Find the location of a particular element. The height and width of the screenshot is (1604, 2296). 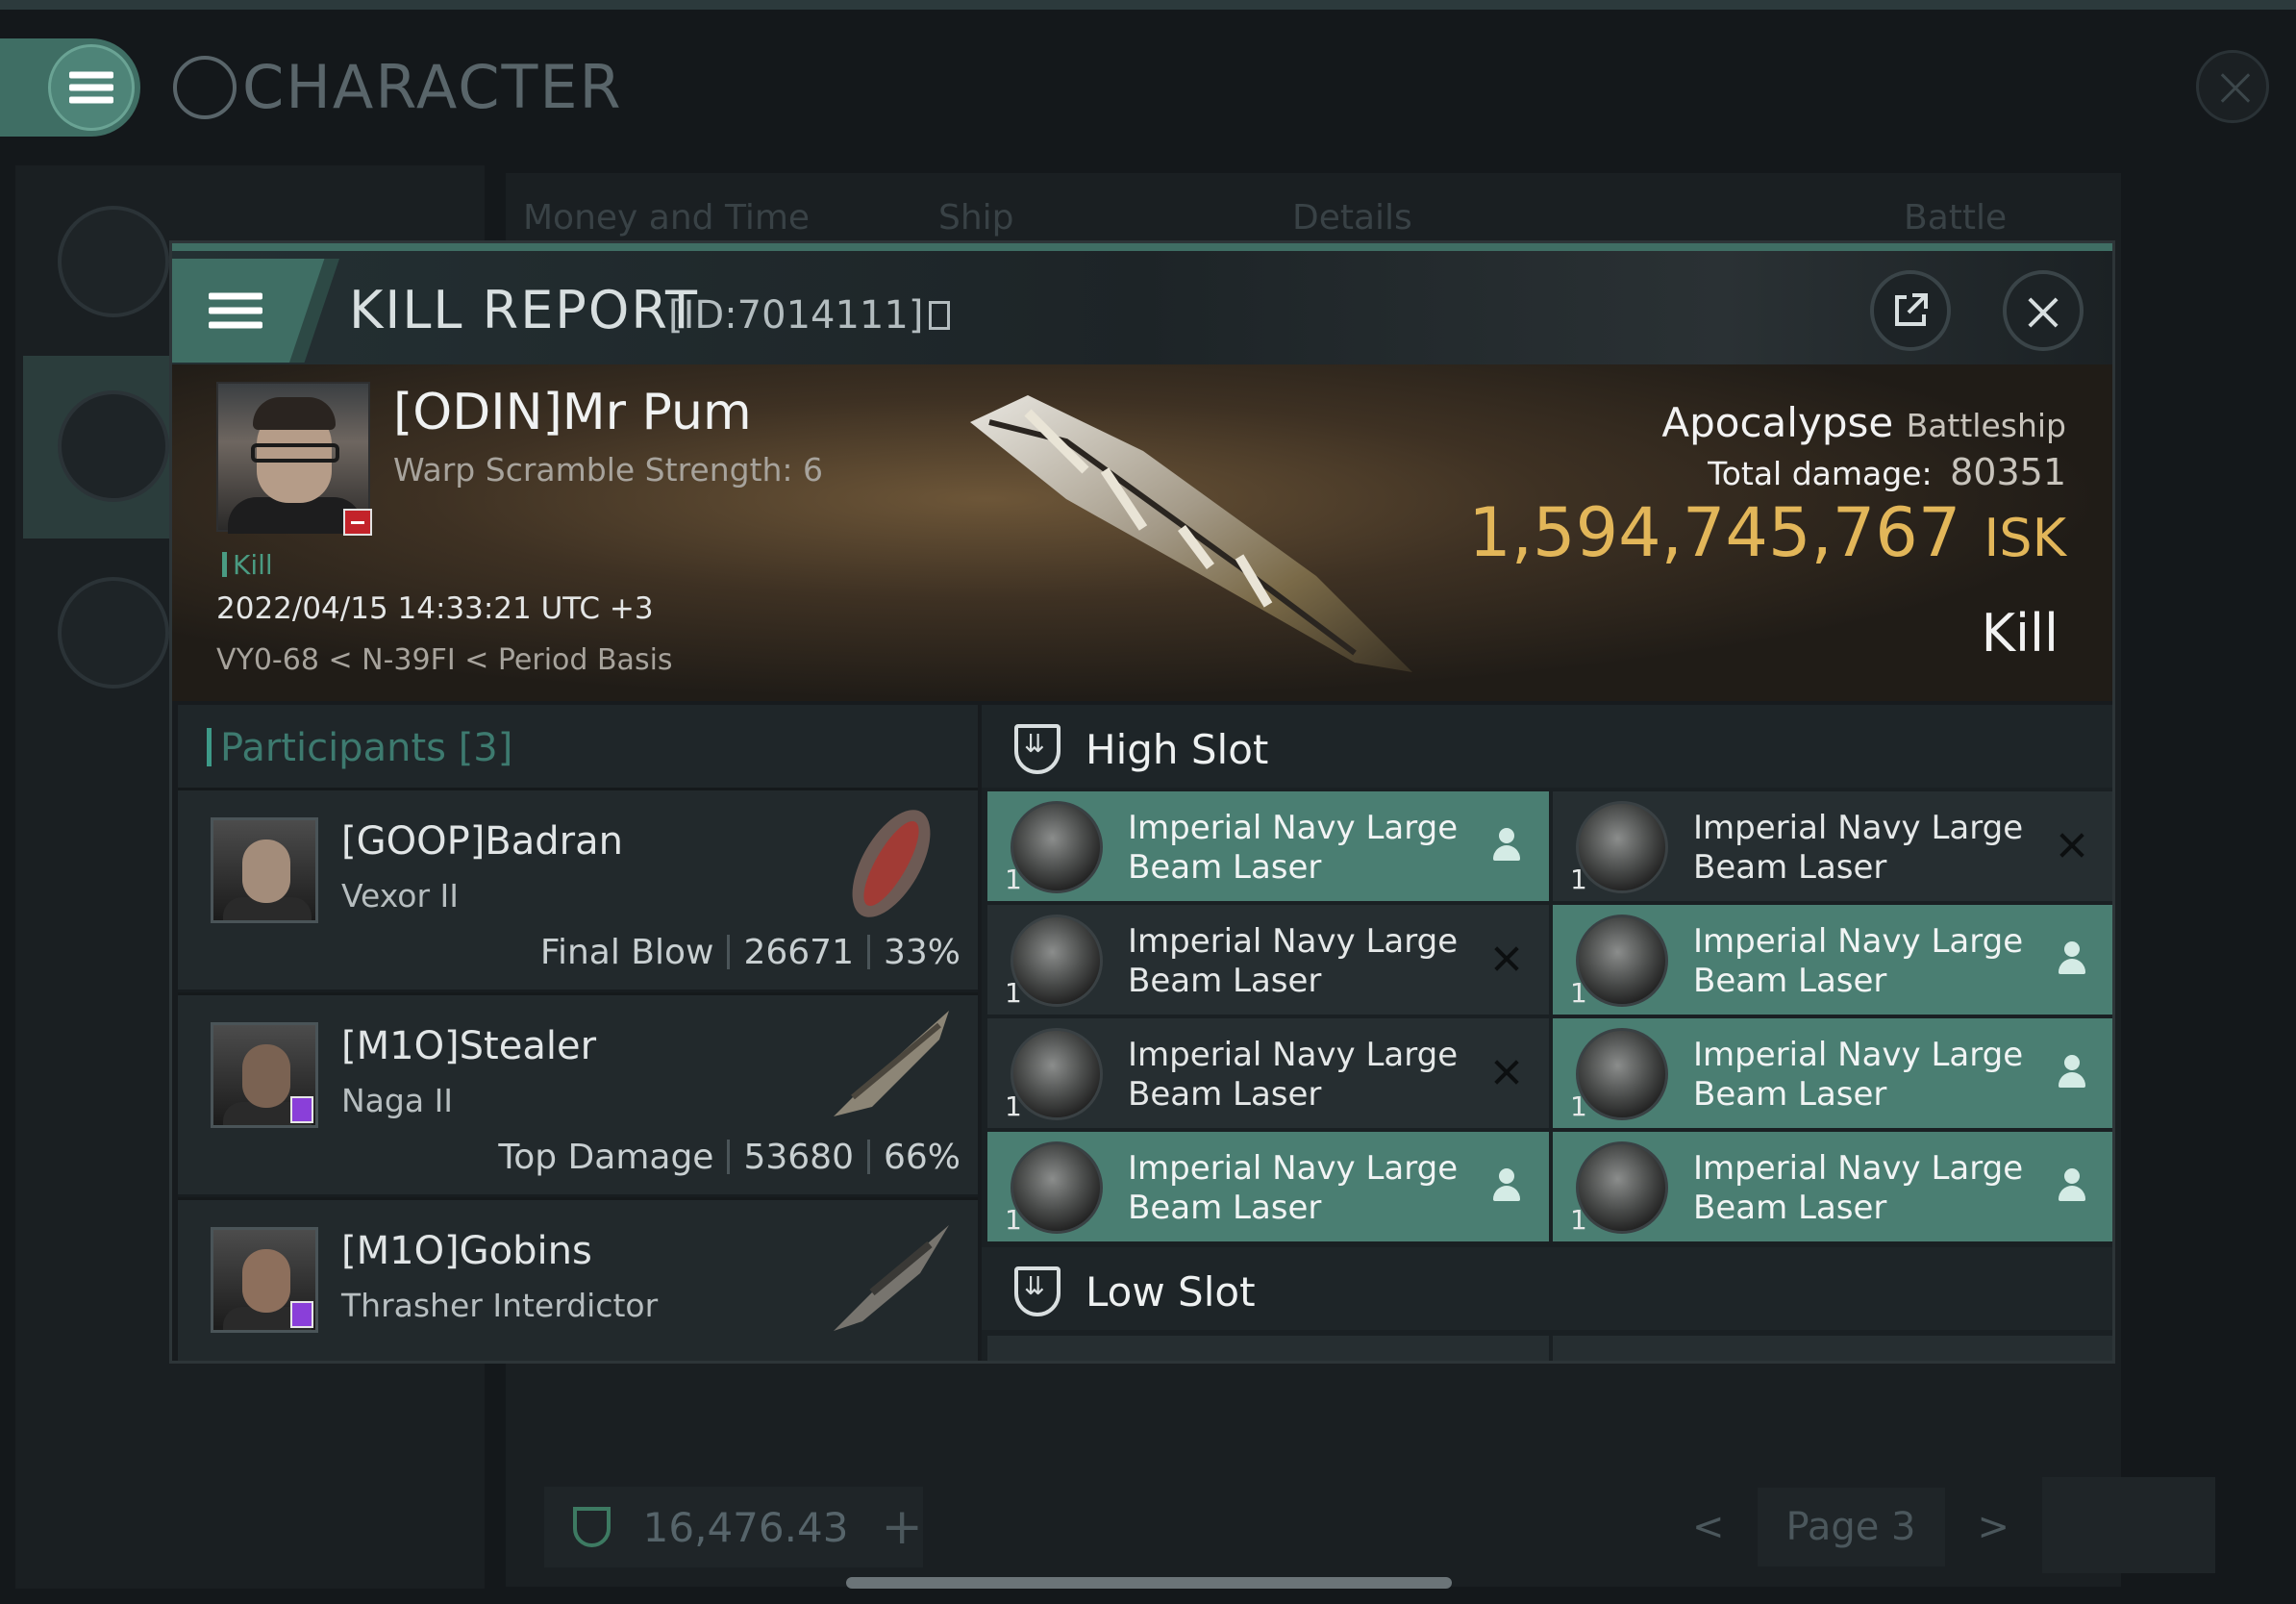

copy-icon is located at coordinates (940, 315).